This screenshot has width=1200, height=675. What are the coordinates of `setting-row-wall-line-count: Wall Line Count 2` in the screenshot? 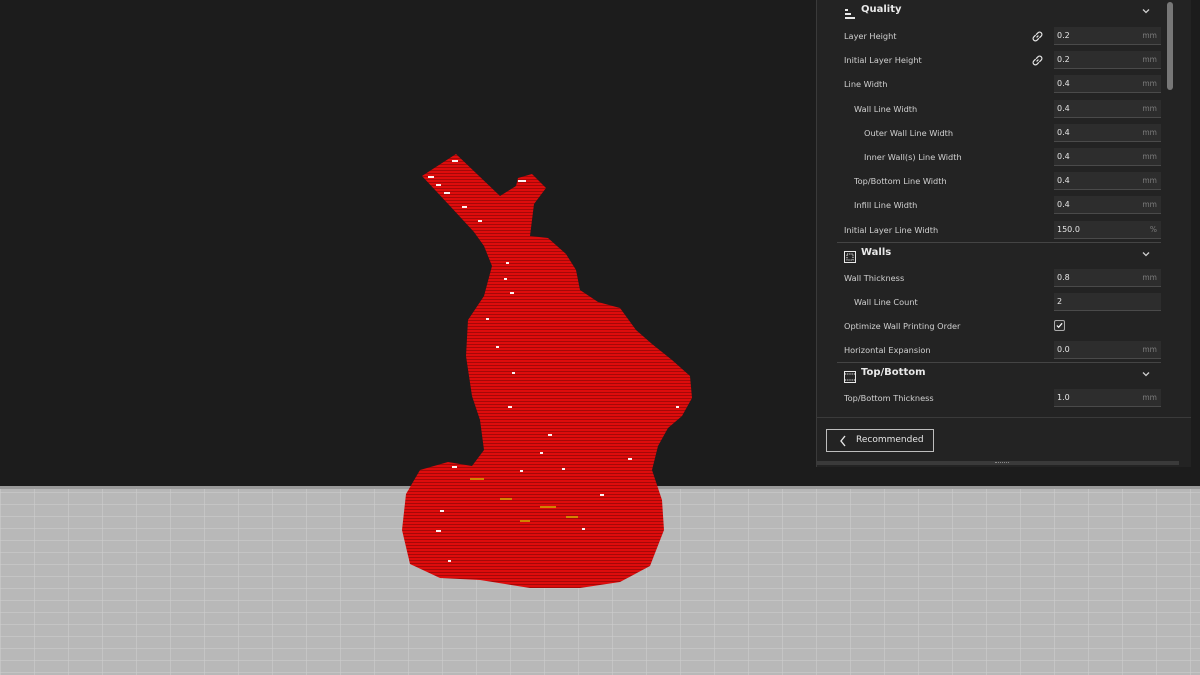 It's located at (999, 302).